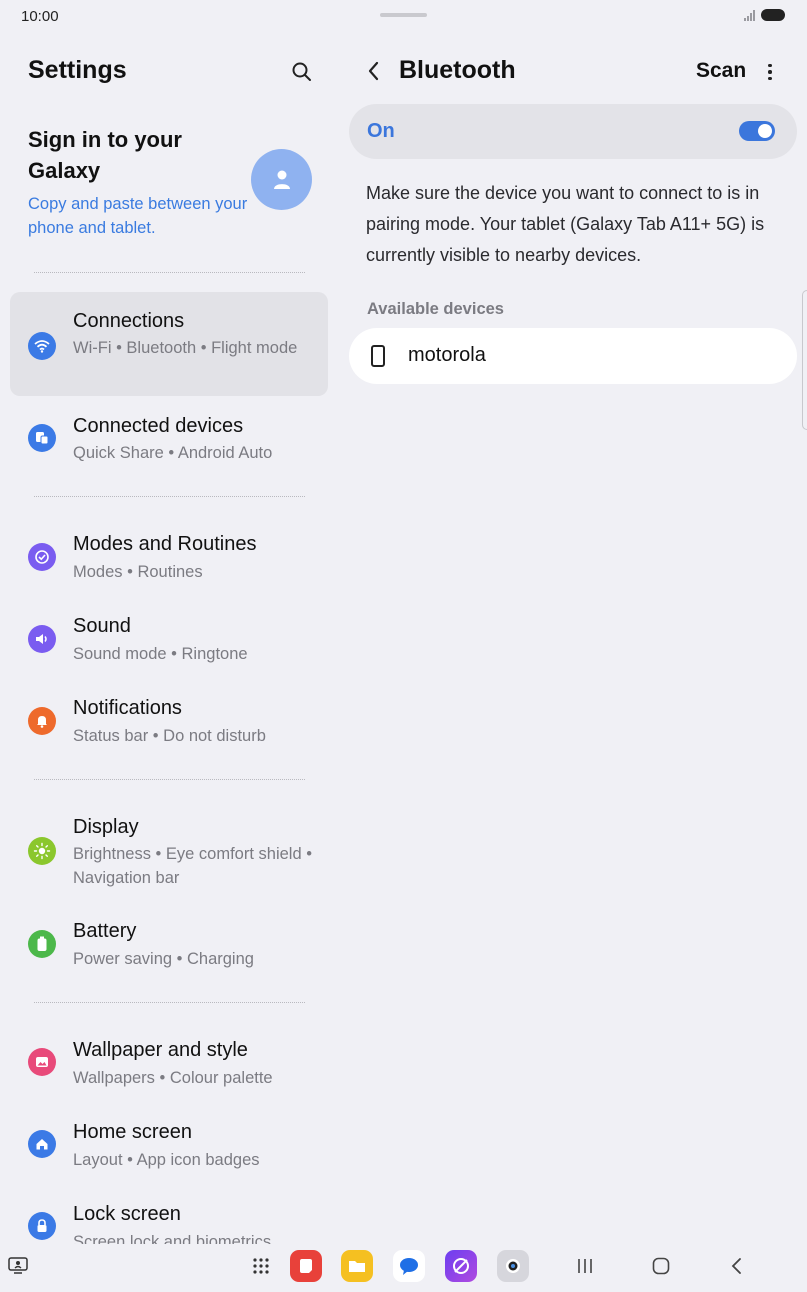 The image size is (807, 1292). Describe the element at coordinates (773, 15) in the screenshot. I see `battery-status-icon` at that location.